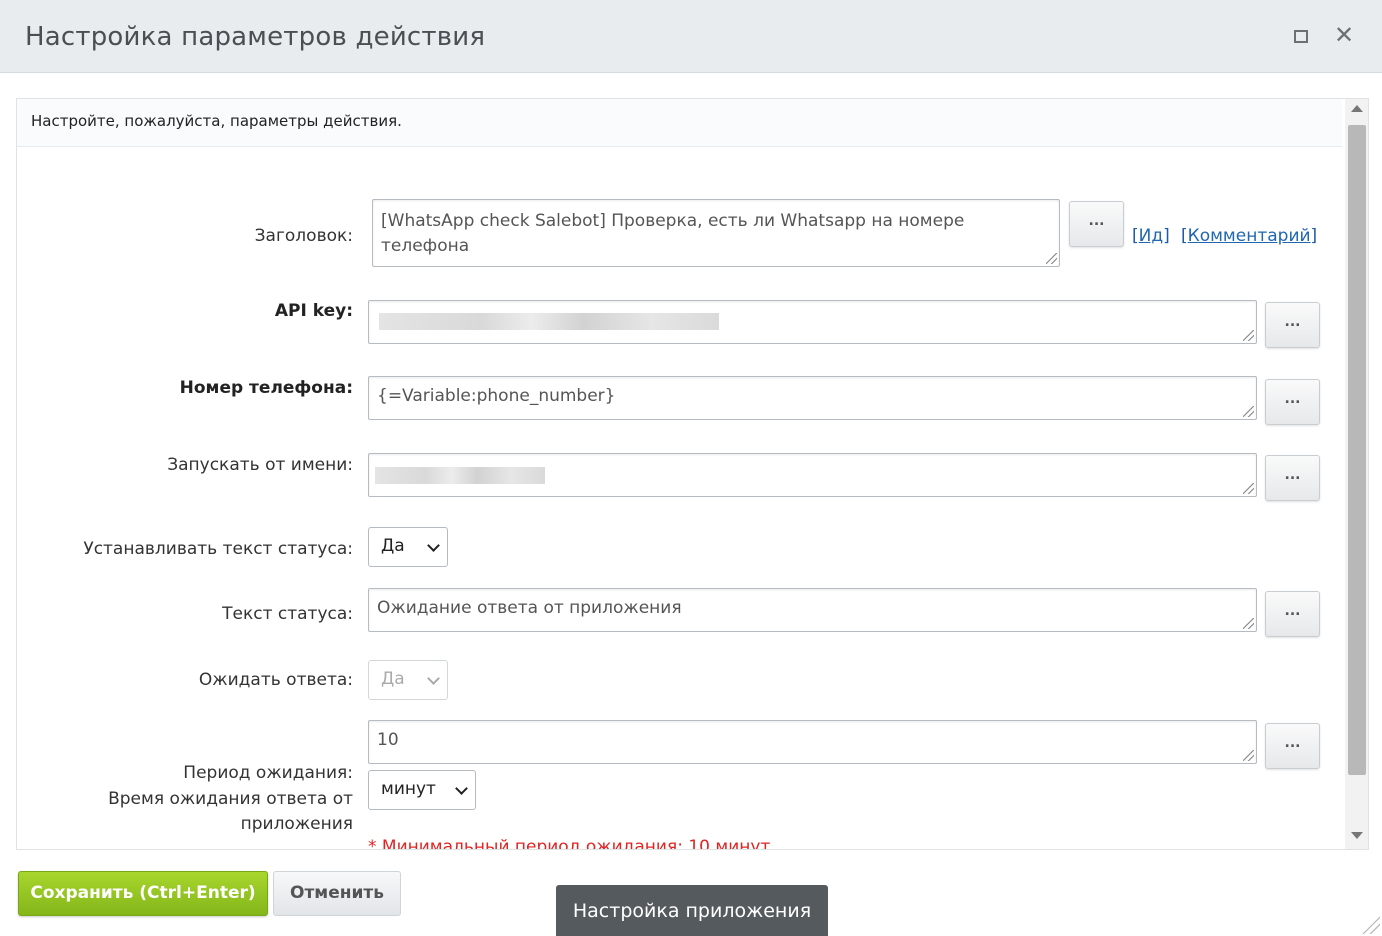 The image size is (1382, 936). Describe the element at coordinates (313, 311) in the screenshot. I see `api-key-label: API key:` at that location.